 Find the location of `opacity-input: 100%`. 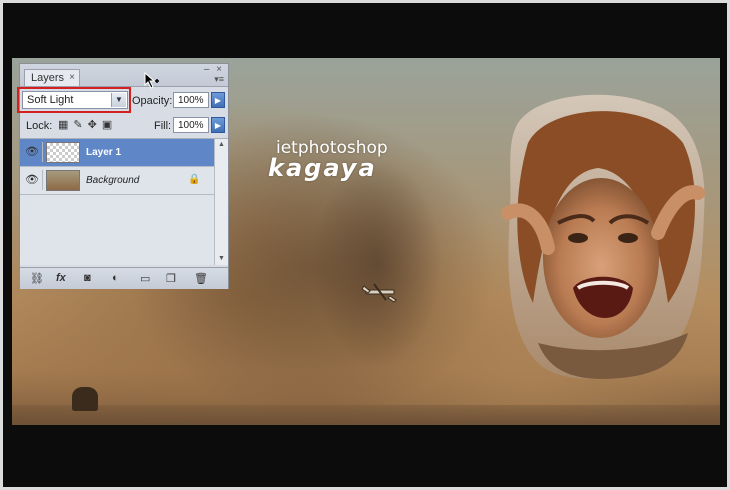

opacity-input: 100% is located at coordinates (191, 100).